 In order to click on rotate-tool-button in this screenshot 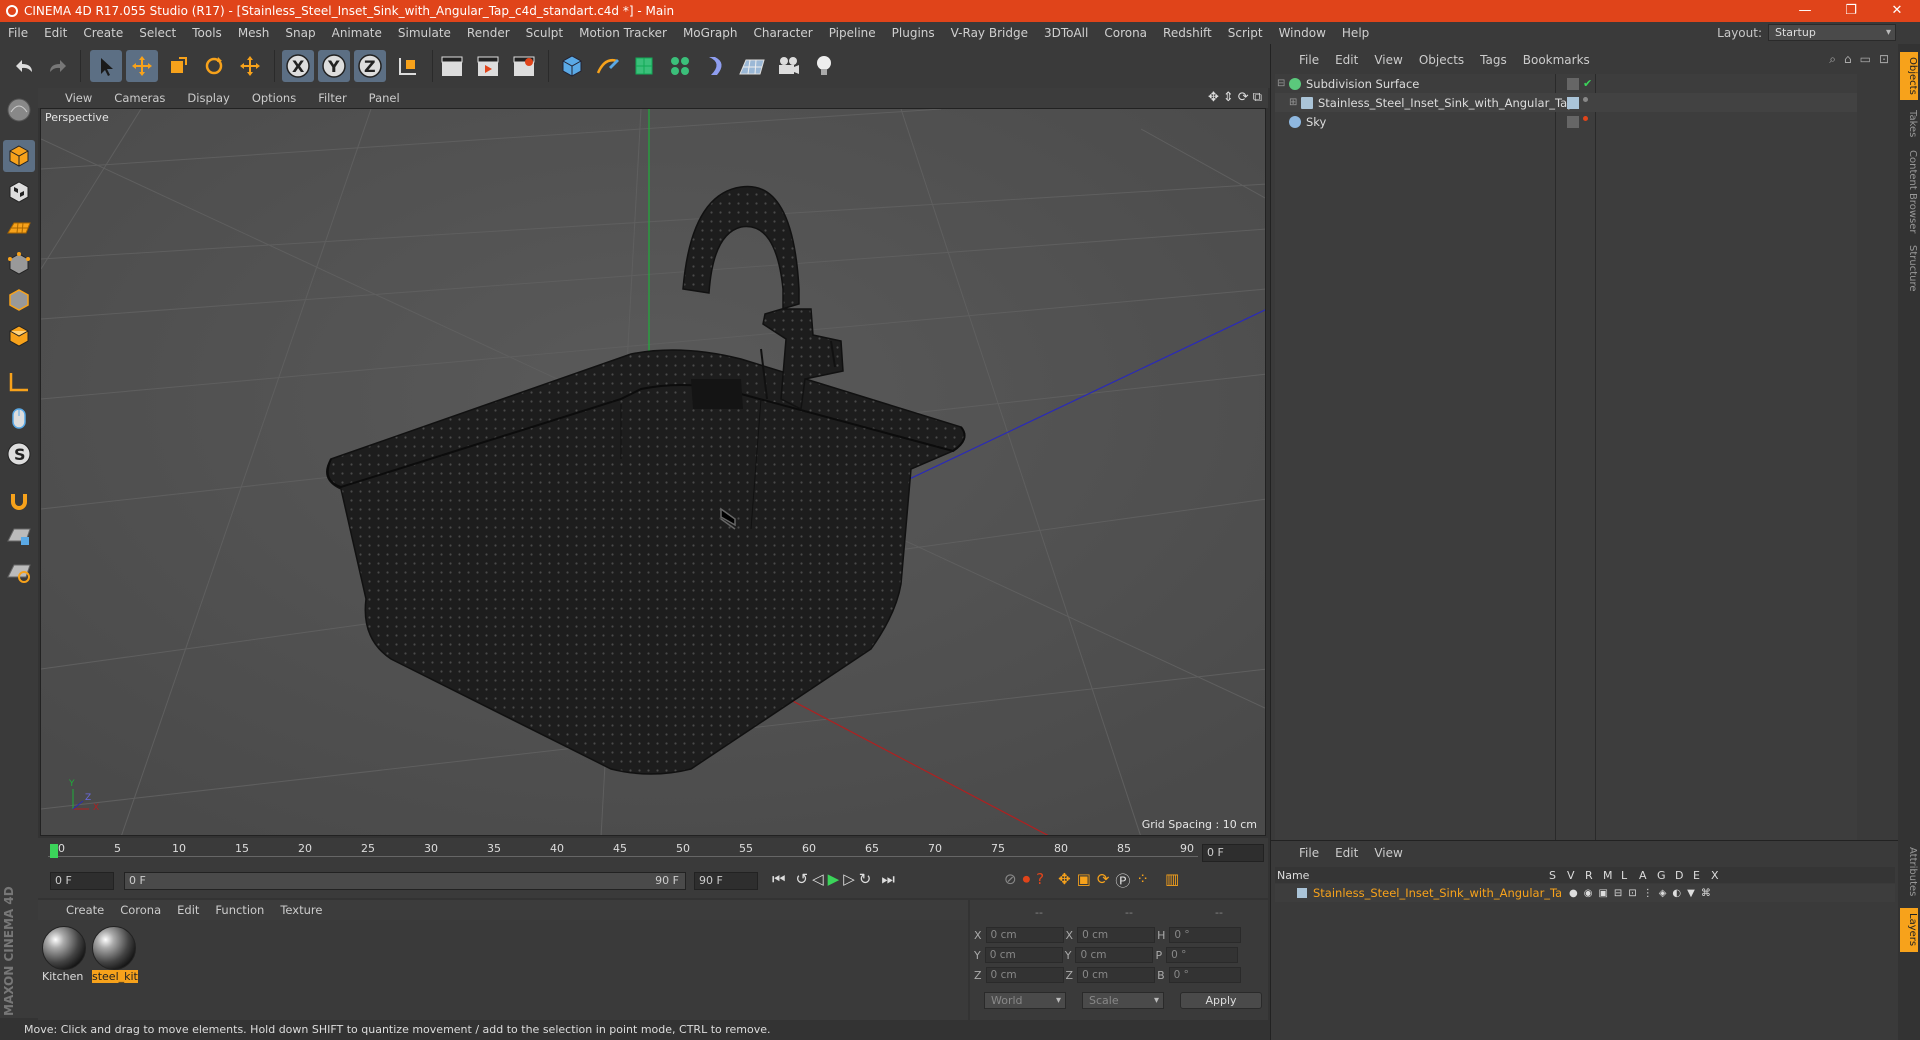, I will do `click(214, 66)`.